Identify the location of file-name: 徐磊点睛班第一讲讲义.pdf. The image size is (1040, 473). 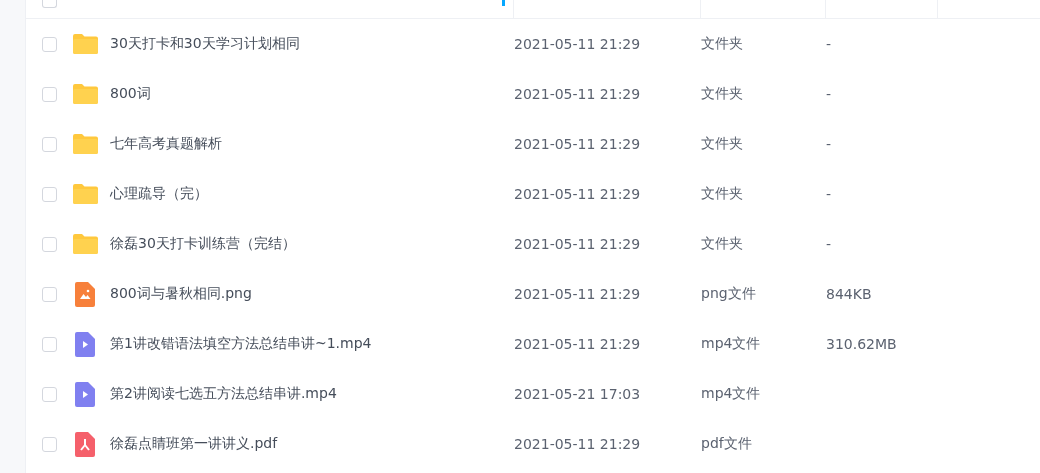
(194, 444).